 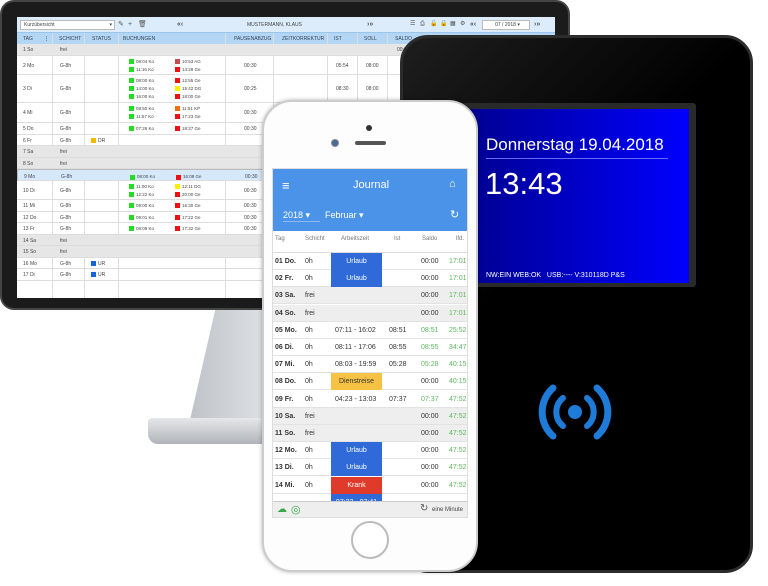 I want to click on booking-entry: 18:00 Ge, so click(x=188, y=96).